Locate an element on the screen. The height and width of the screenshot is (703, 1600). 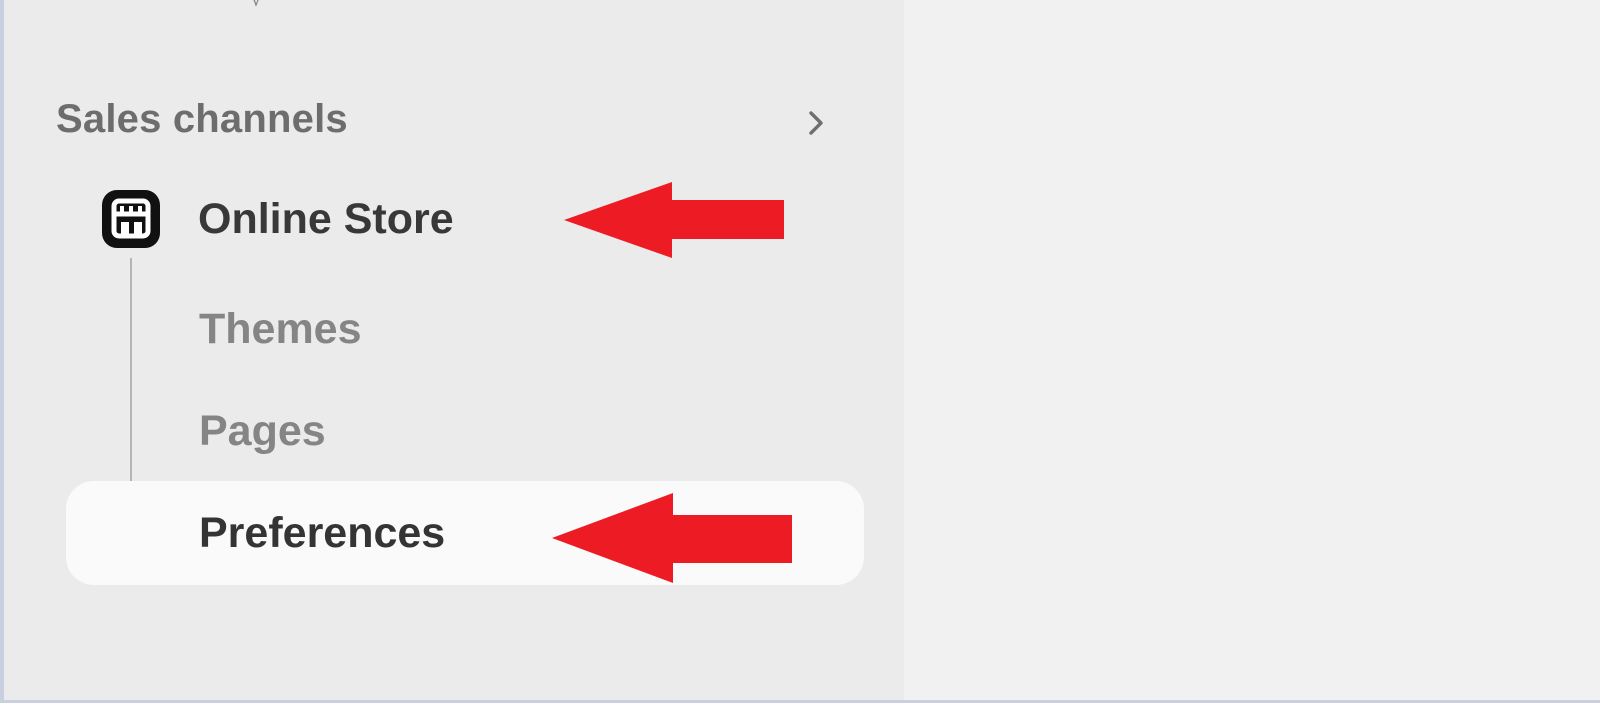
sidebar-item-themes: Themes is located at coordinates (280, 329).